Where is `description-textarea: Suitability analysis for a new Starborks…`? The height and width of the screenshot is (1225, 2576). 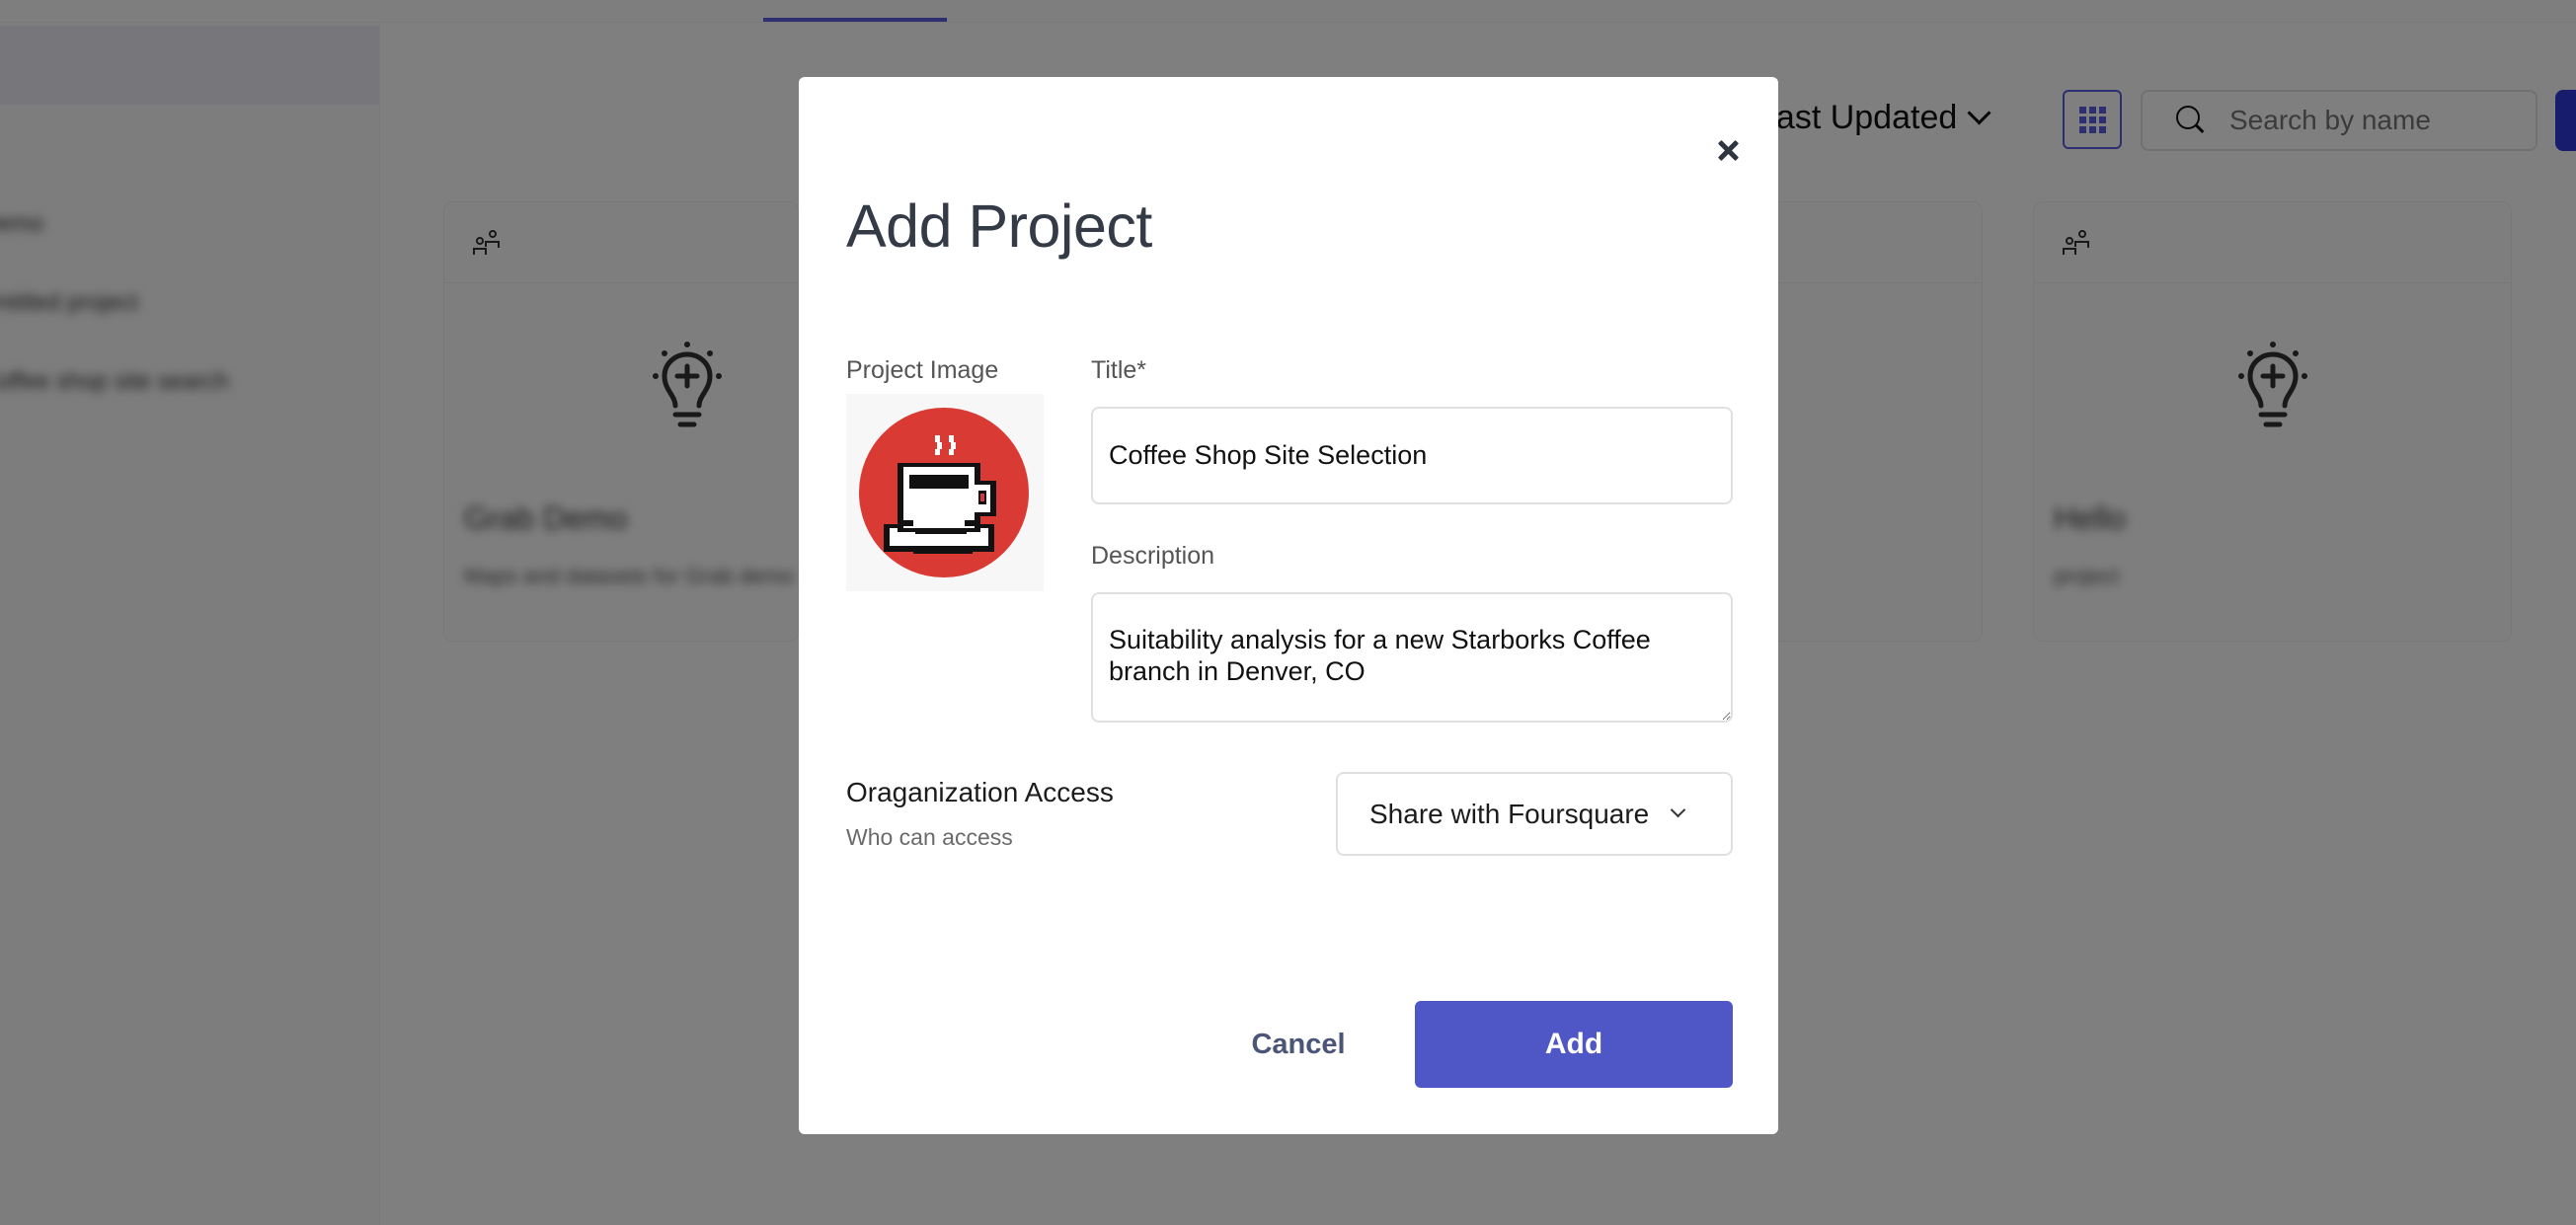
description-textarea: Suitability analysis for a new Starborks… is located at coordinates (1412, 657).